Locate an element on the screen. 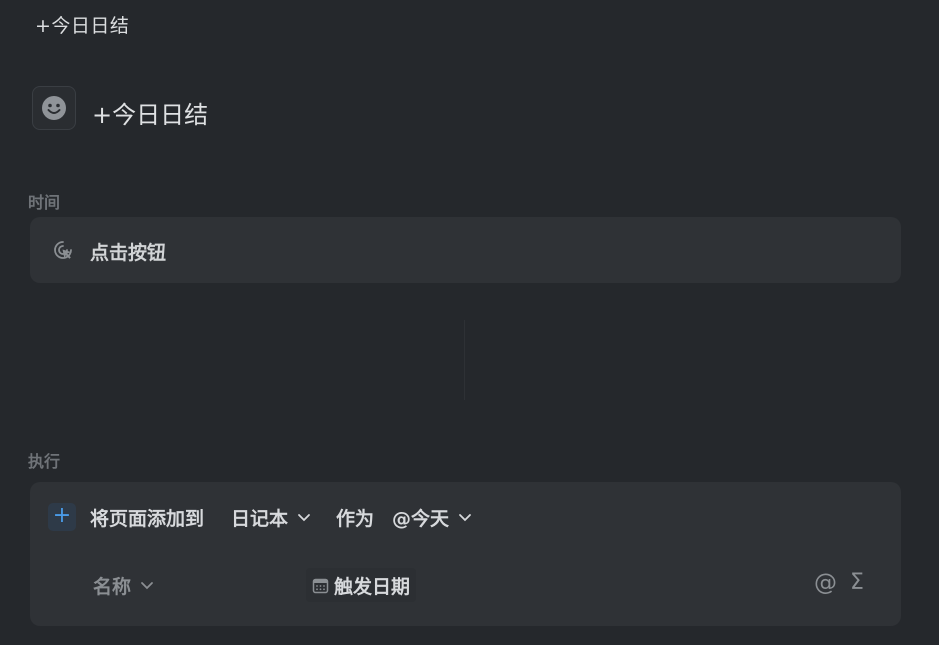 Image resolution: width=939 pixels, height=645 pixels. smiley-face-icon is located at coordinates (54, 108).